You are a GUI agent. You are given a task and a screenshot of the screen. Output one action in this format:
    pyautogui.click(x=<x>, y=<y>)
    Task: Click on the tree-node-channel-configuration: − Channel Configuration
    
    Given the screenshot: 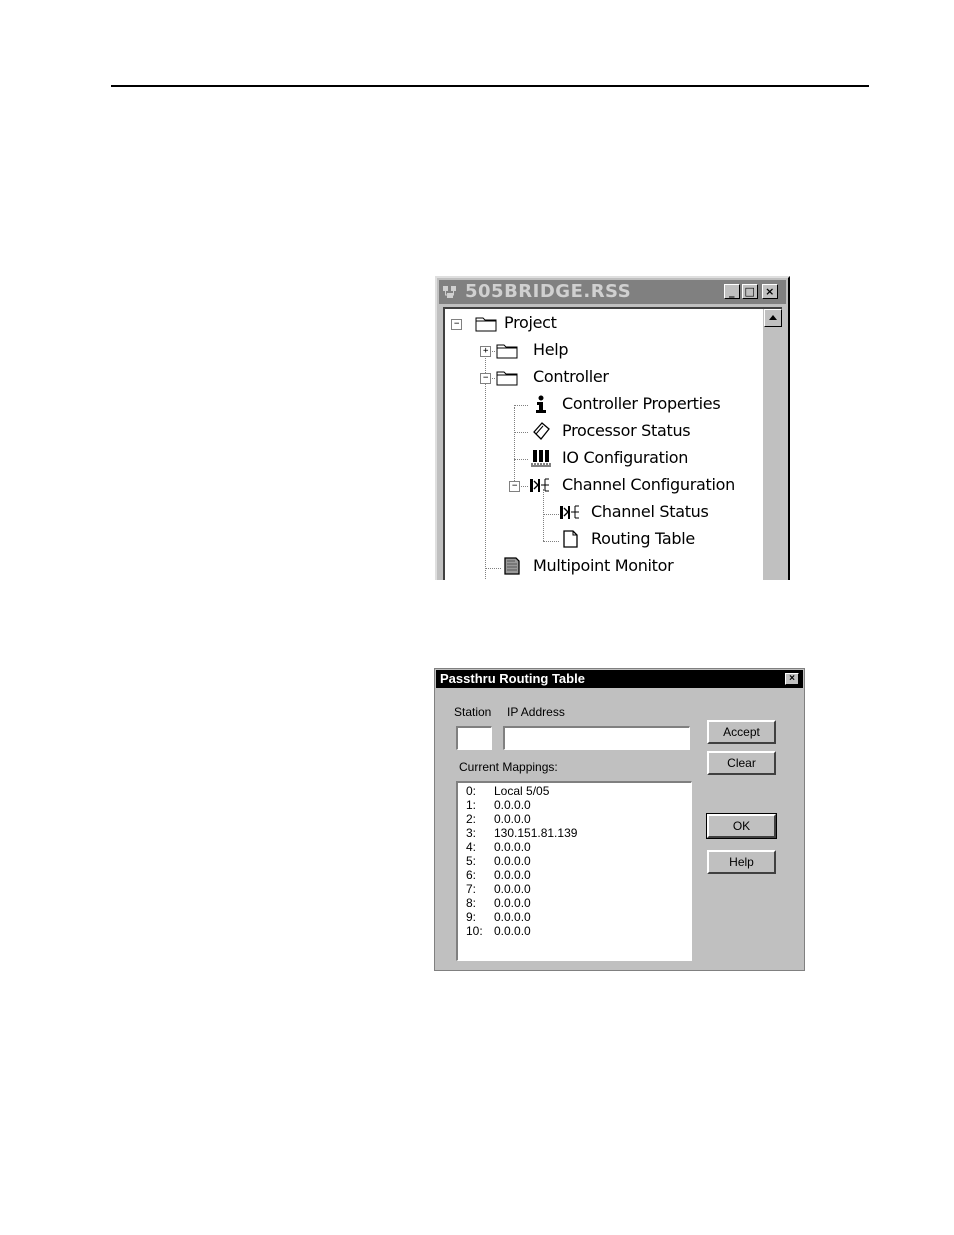 What is the action you would take?
    pyautogui.click(x=639, y=485)
    